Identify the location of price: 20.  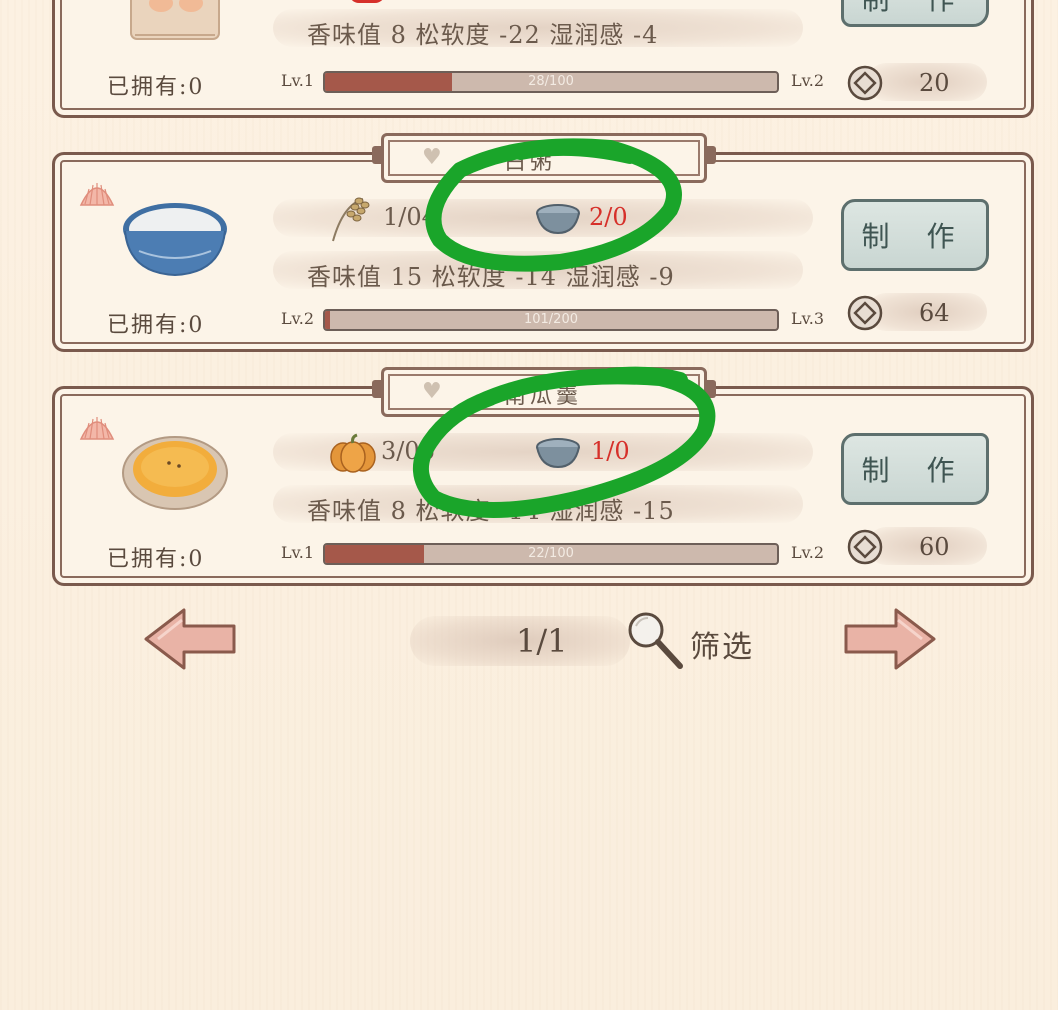
(917, 82).